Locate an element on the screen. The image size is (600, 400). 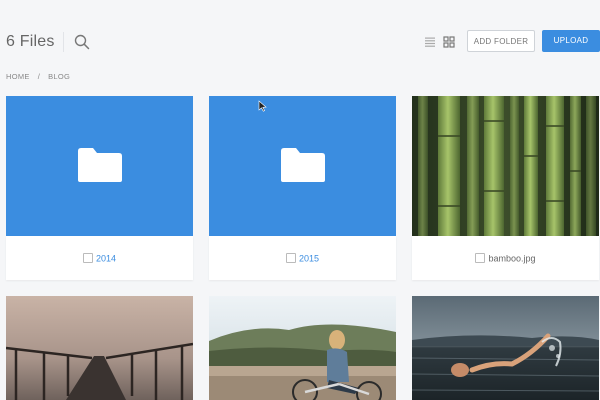
file-name: 2014 is located at coordinates (106, 259).